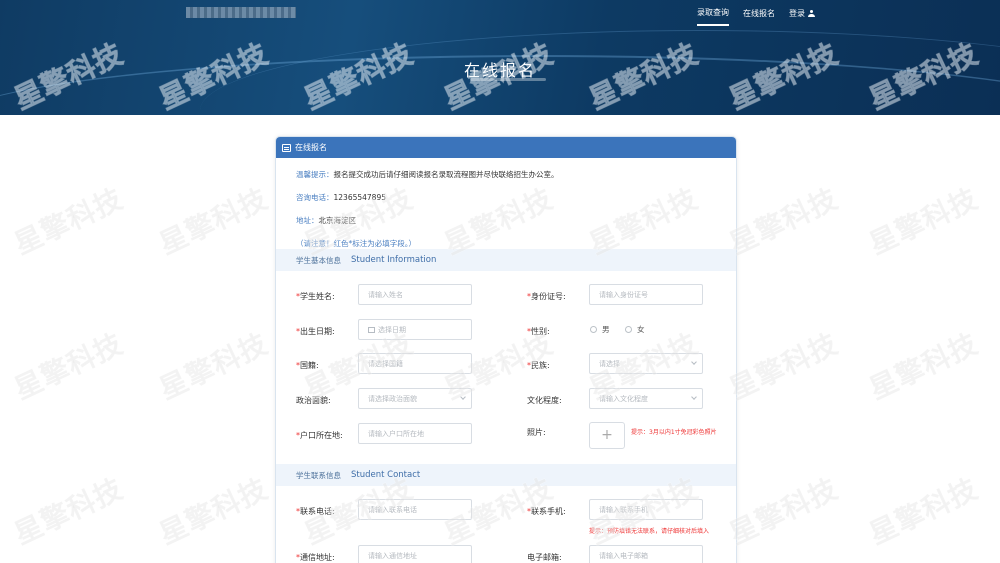  I want to click on section-basic-cn: 学生基本信息, so click(318, 260).